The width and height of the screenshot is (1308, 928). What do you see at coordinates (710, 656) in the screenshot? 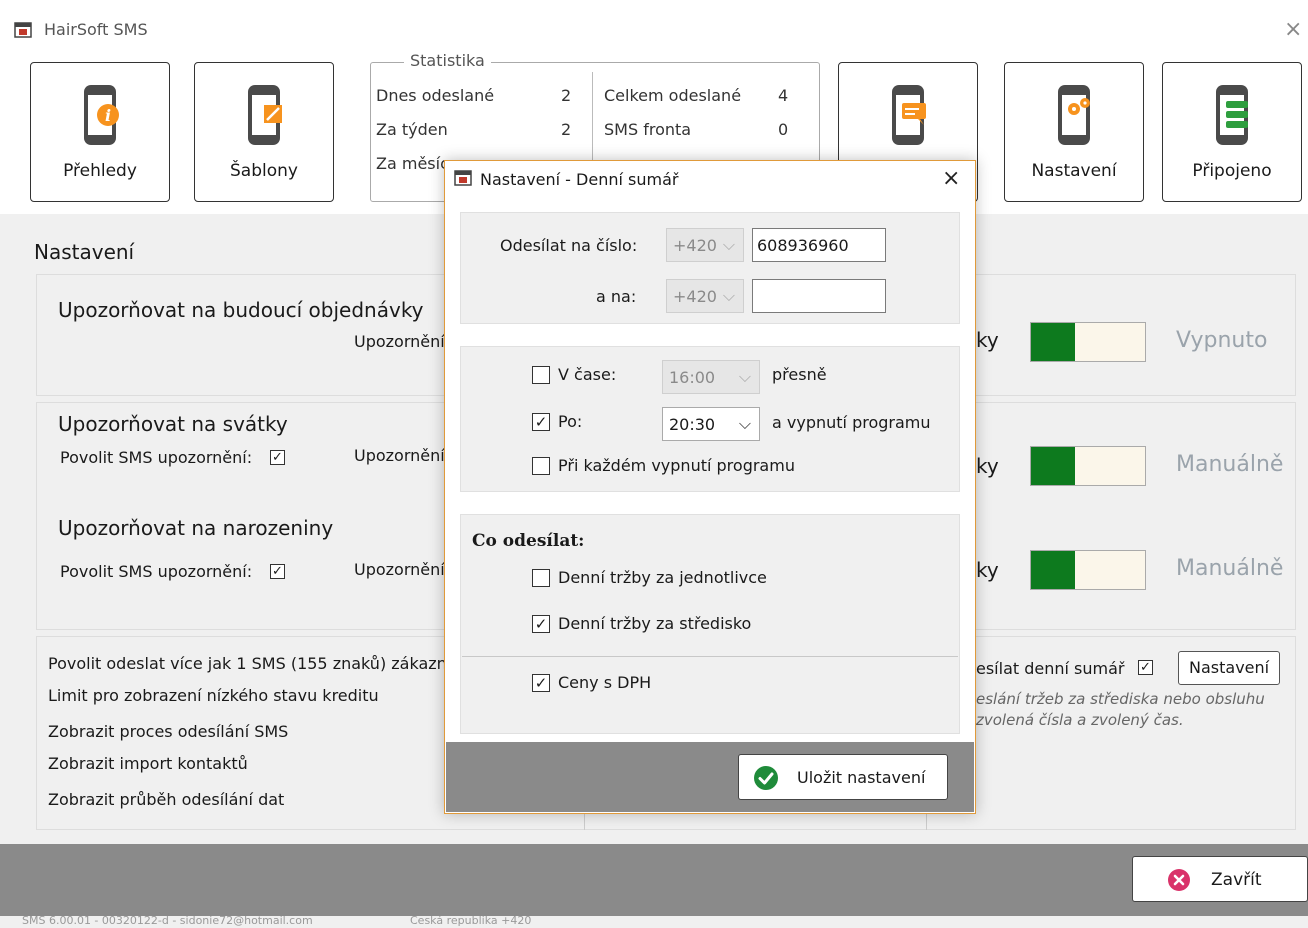
I see `content-divider` at bounding box center [710, 656].